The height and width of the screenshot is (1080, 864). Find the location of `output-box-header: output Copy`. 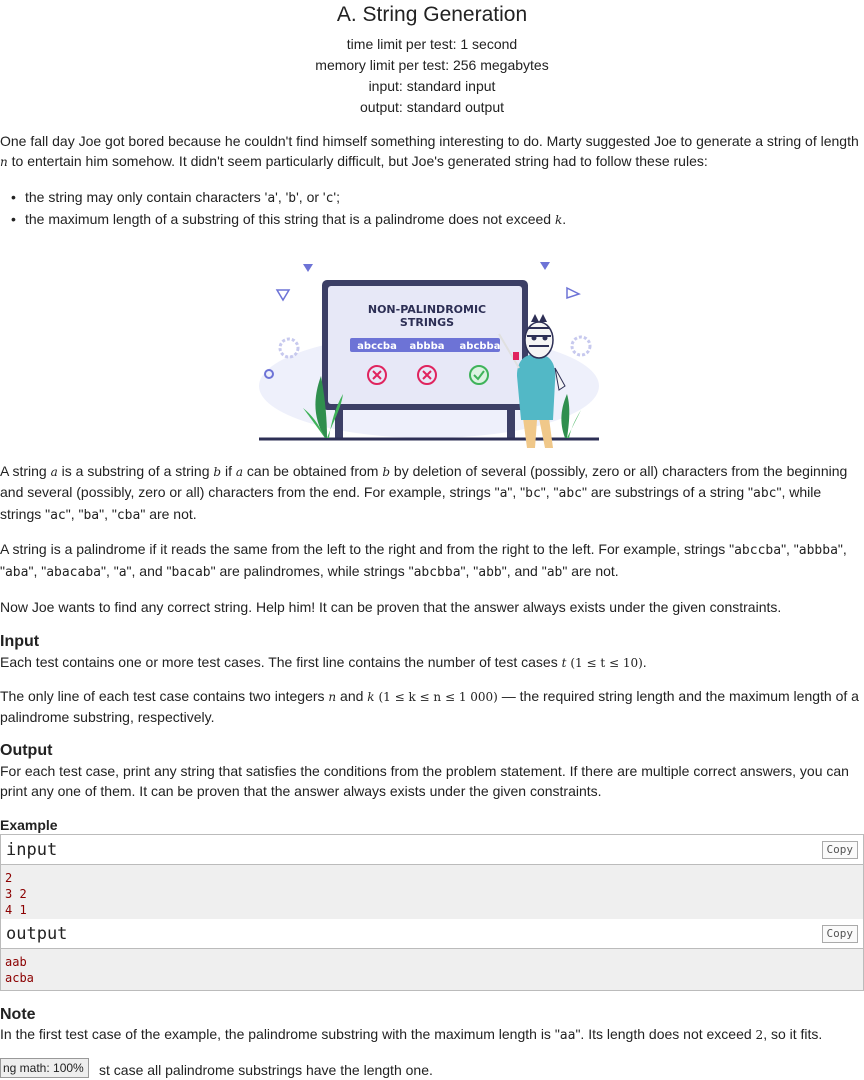

output-box-header: output Copy is located at coordinates (432, 934).